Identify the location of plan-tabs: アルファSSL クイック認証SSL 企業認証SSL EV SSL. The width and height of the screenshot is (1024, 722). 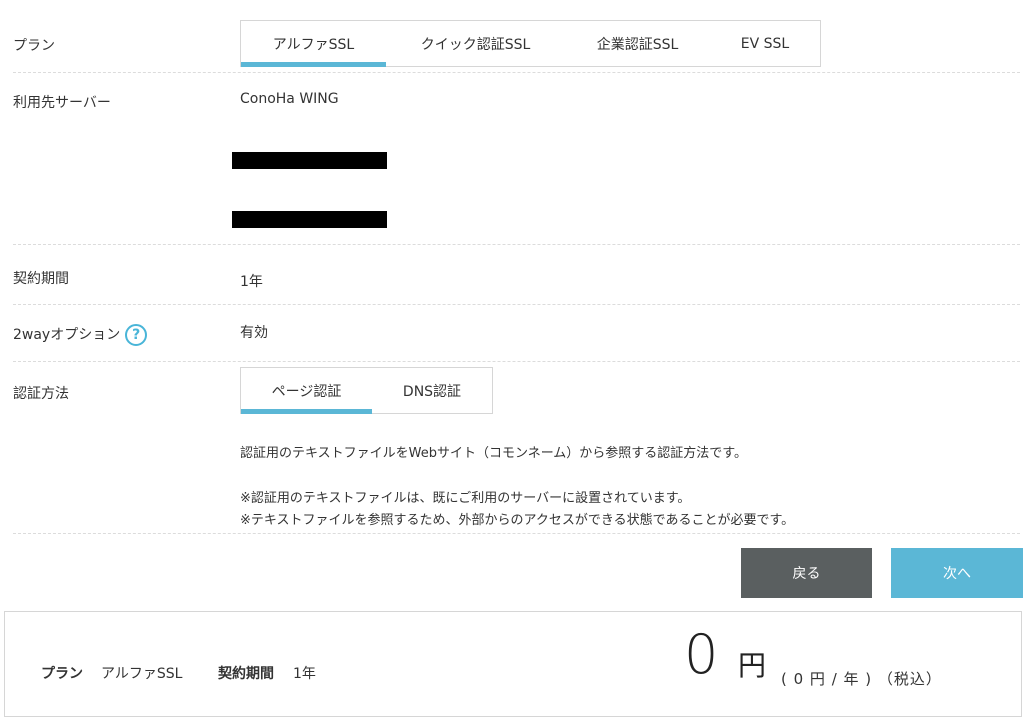
(530, 43).